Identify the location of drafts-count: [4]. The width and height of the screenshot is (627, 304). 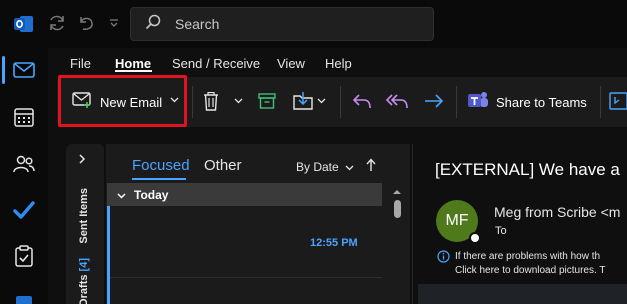
(84, 265).